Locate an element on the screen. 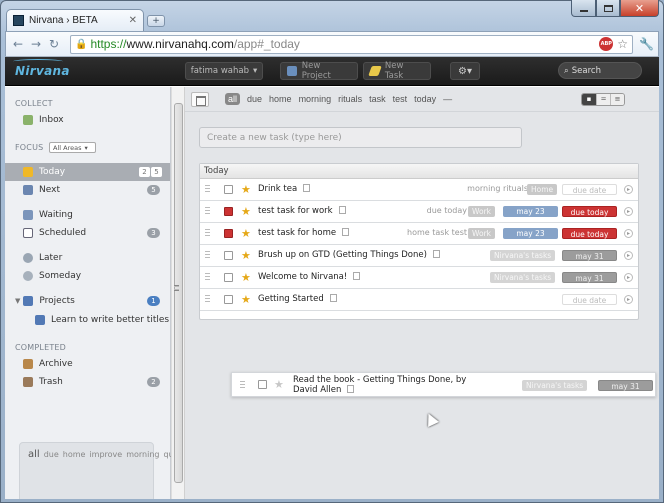 Image resolution: width=664 pixels, height=503 pixels. close-window-button: ✕ is located at coordinates (639, 8).